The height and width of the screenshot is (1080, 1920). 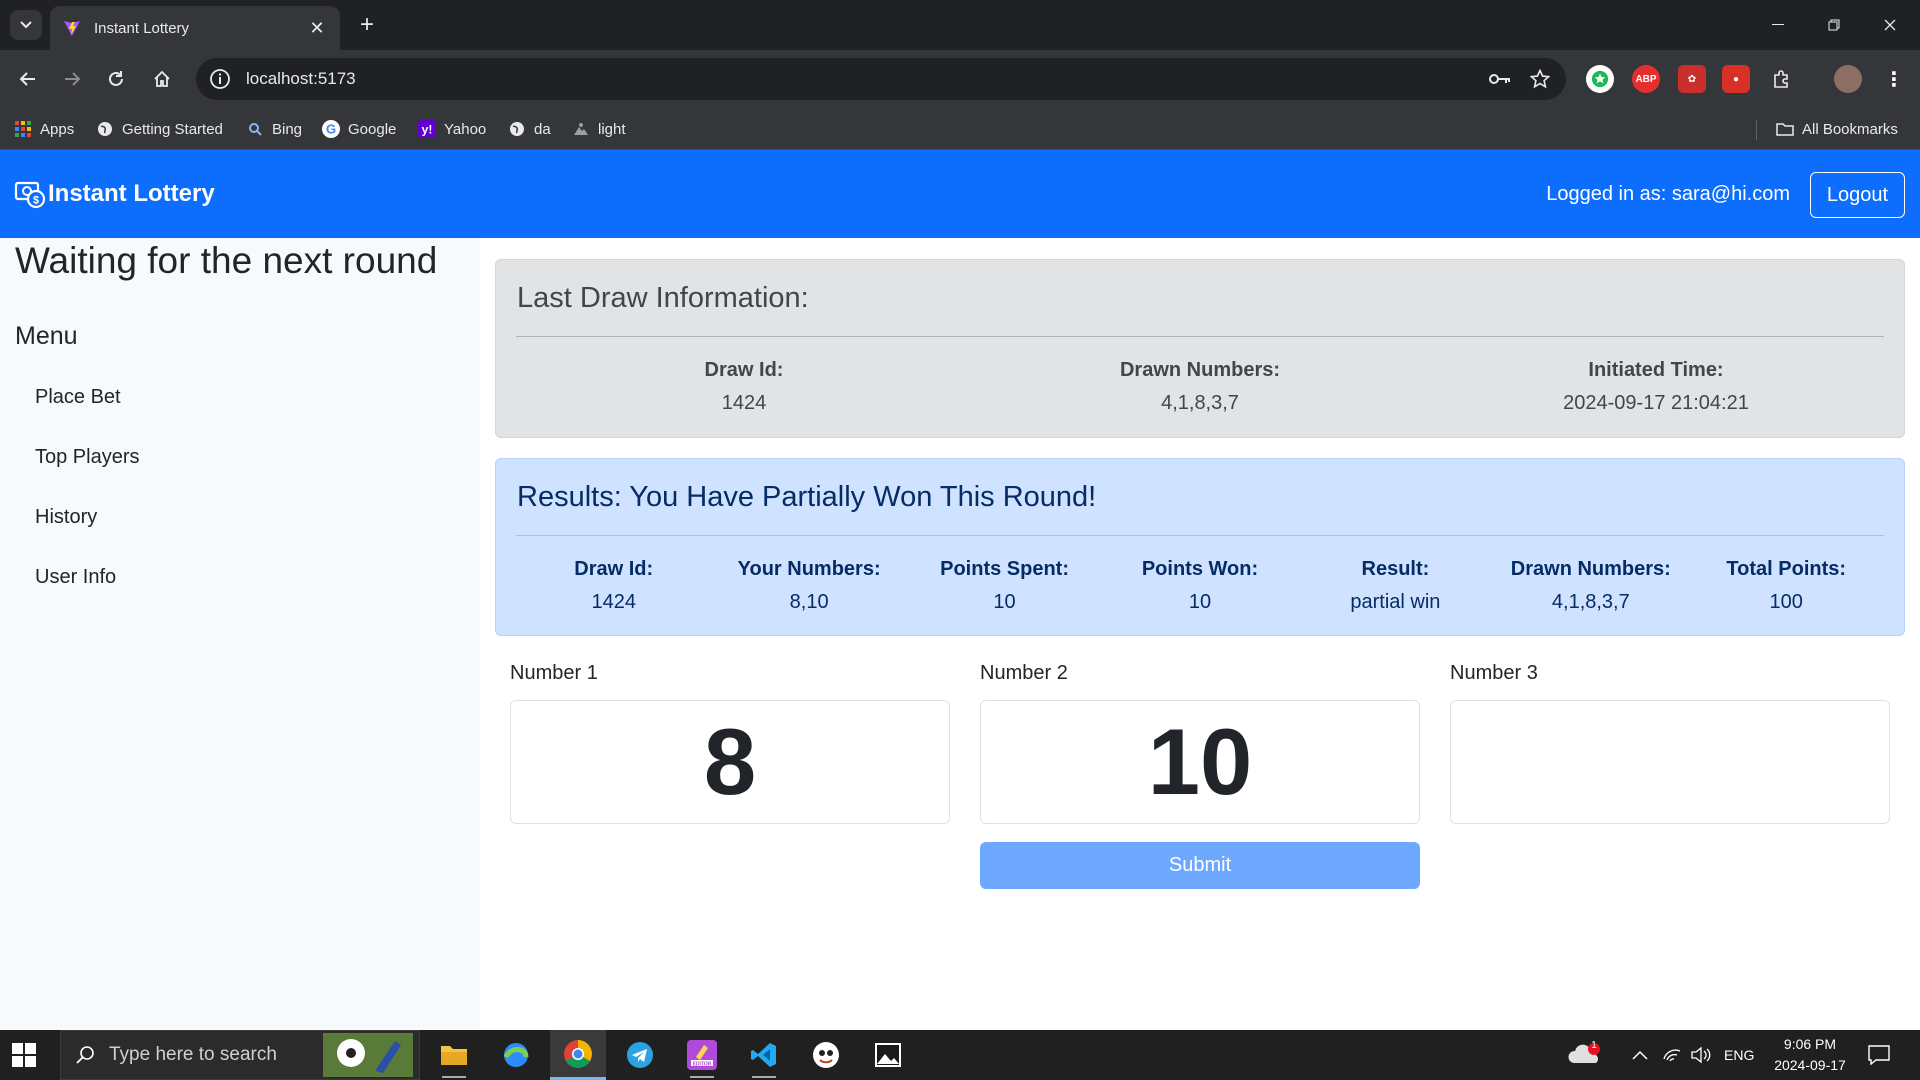 What do you see at coordinates (367, 25) in the screenshot?
I see `new-tab-plus-icon: +` at bounding box center [367, 25].